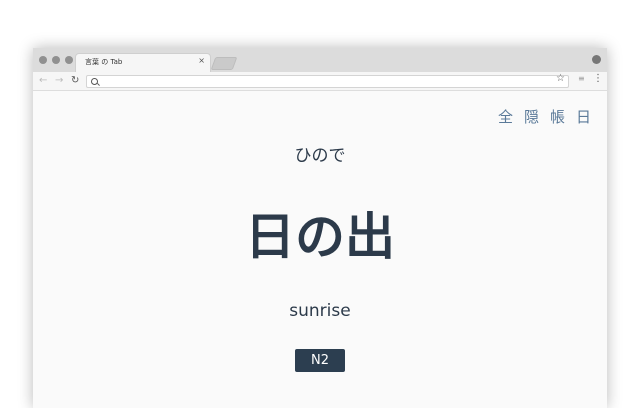 The image size is (640, 408). What do you see at coordinates (224, 63) in the screenshot?
I see `new-tab-button` at bounding box center [224, 63].